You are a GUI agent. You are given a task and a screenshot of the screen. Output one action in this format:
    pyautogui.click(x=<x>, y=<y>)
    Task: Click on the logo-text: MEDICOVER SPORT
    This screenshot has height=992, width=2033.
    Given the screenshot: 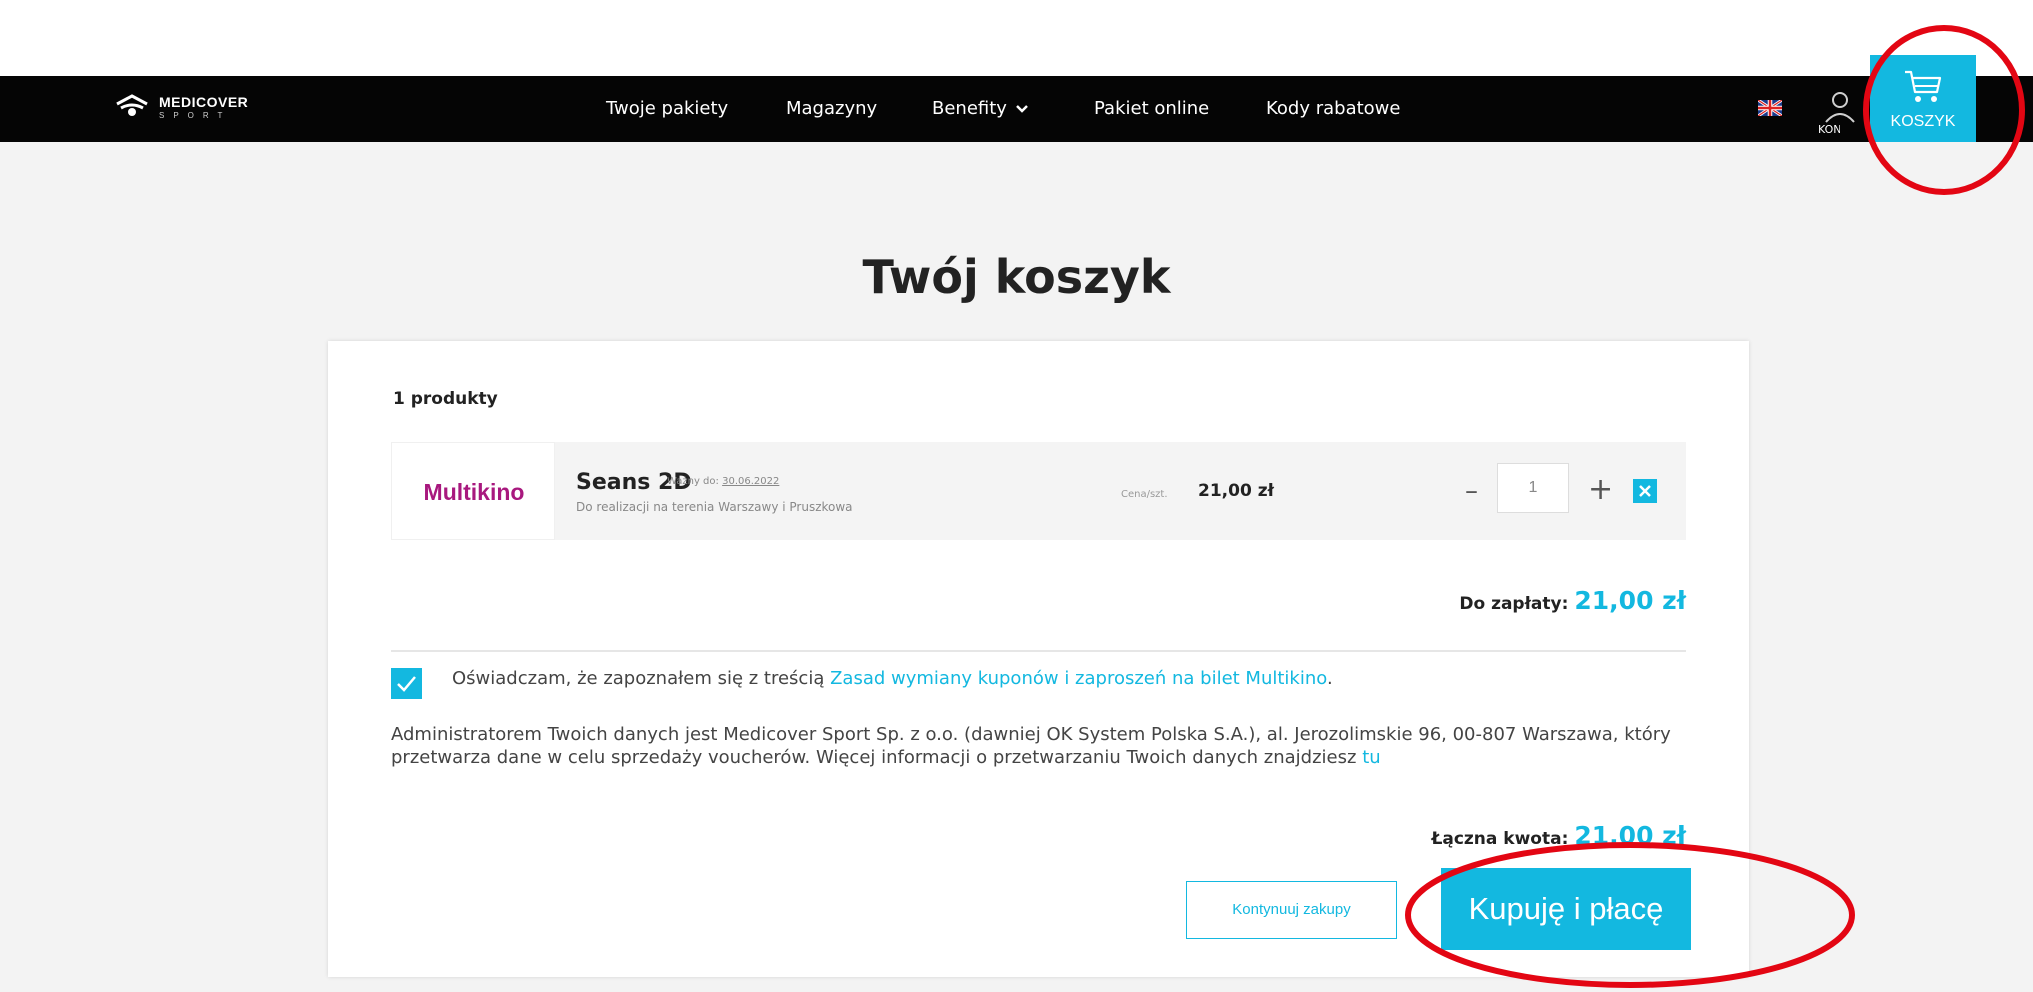 What is the action you would take?
    pyautogui.click(x=203, y=107)
    